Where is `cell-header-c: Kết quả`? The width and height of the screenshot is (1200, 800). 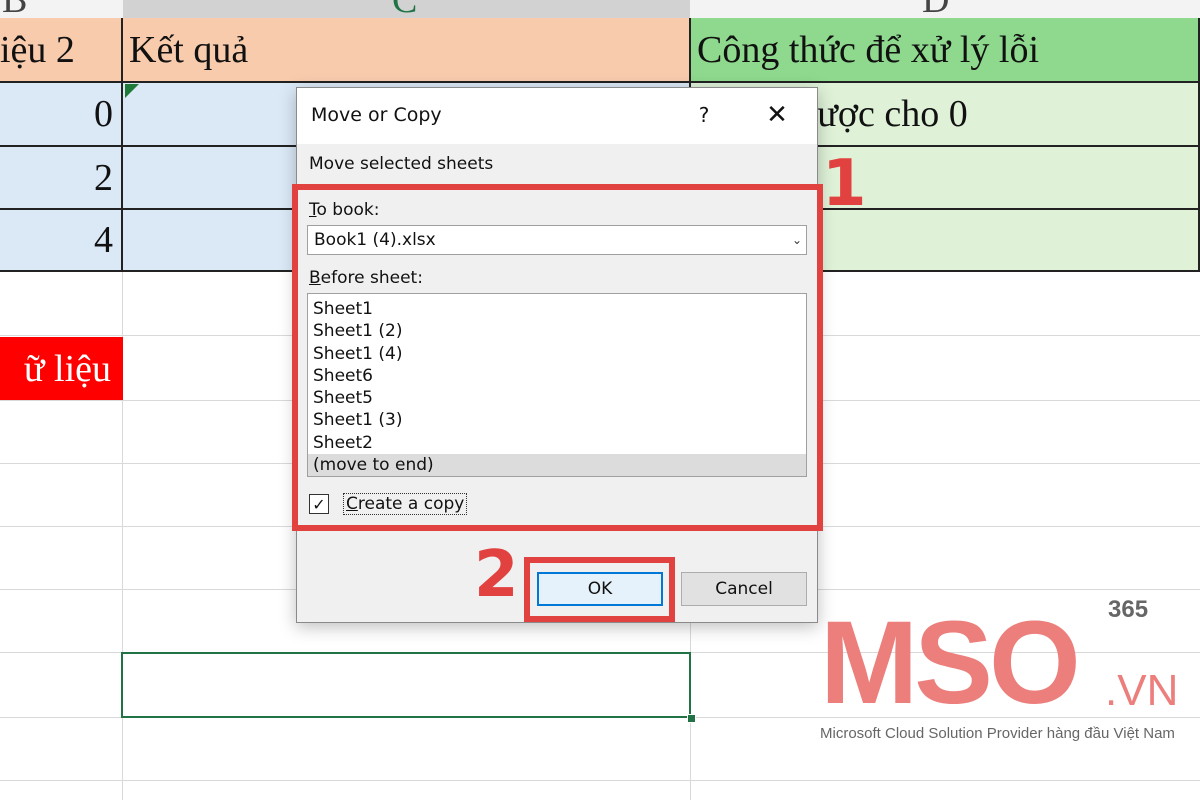
cell-header-c: Kết quả is located at coordinates (407, 50).